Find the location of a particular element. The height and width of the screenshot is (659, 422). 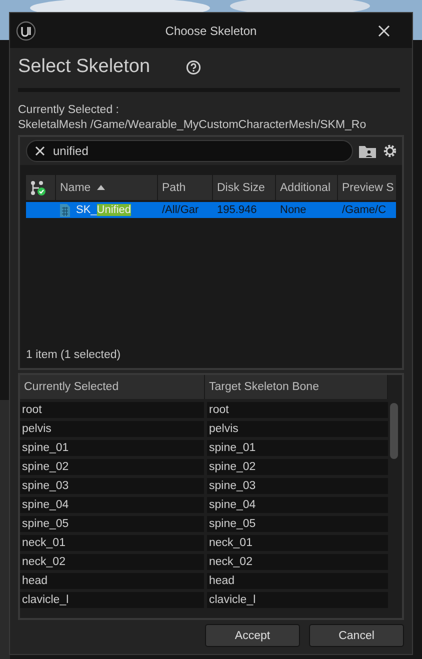

folder-icon is located at coordinates (367, 151).